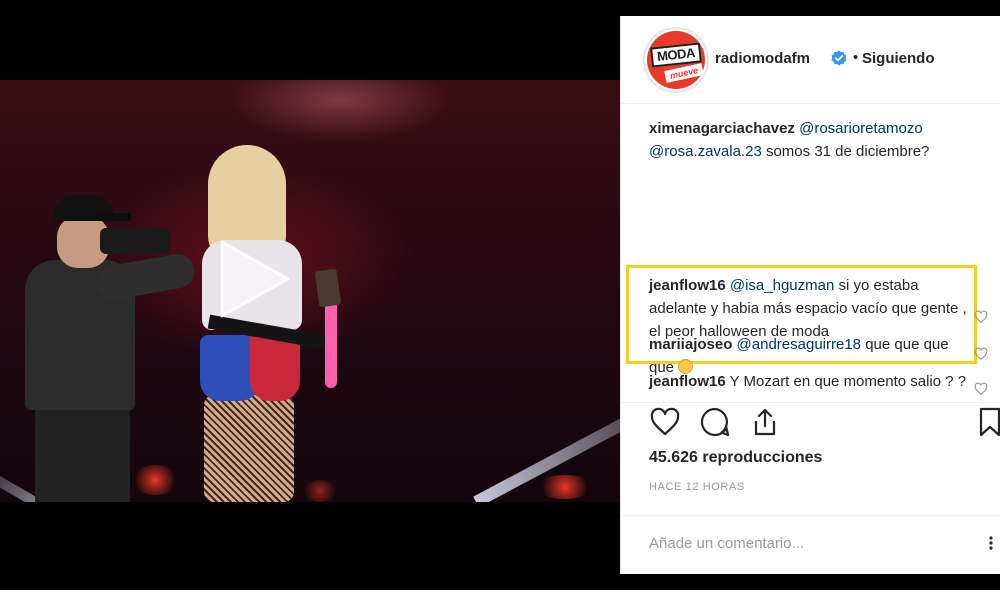 The image size is (1000, 590). I want to click on comment-mention: @isa_hguzman, so click(782, 285).